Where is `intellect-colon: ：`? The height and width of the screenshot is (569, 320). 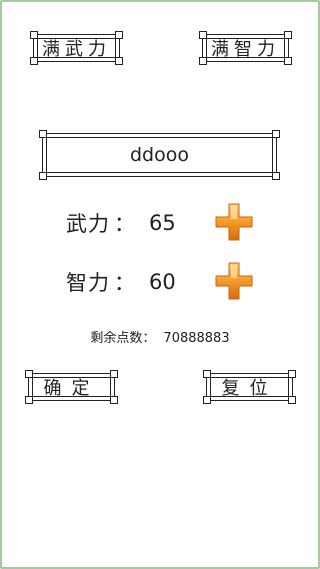 intellect-colon: ： is located at coordinates (124, 283).